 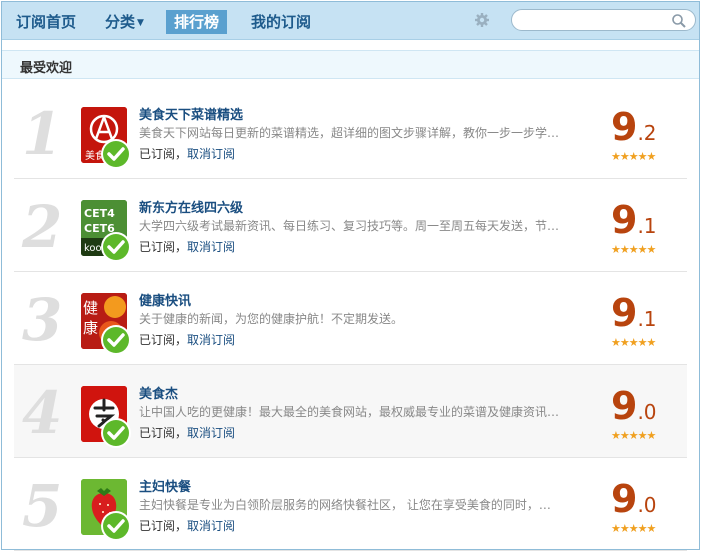 I want to click on rank-number: 1, so click(x=42, y=134).